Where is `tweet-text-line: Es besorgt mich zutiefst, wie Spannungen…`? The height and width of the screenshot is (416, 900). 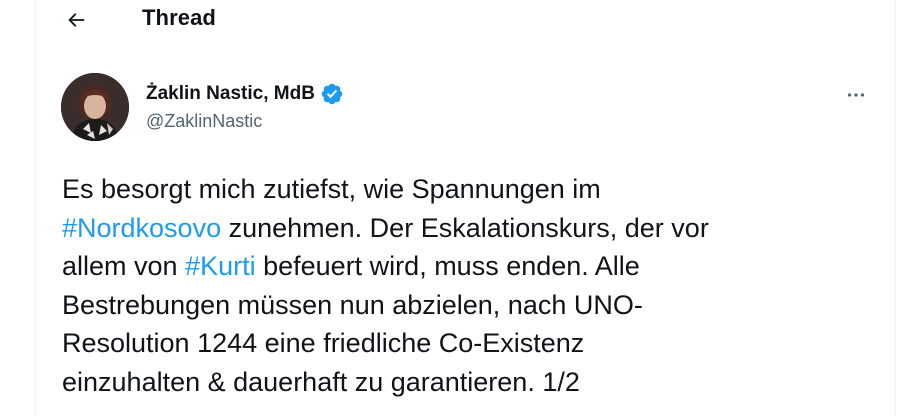
tweet-text-line: Es besorgt mich zutiefst, wie Spannungen… is located at coordinates (331, 189).